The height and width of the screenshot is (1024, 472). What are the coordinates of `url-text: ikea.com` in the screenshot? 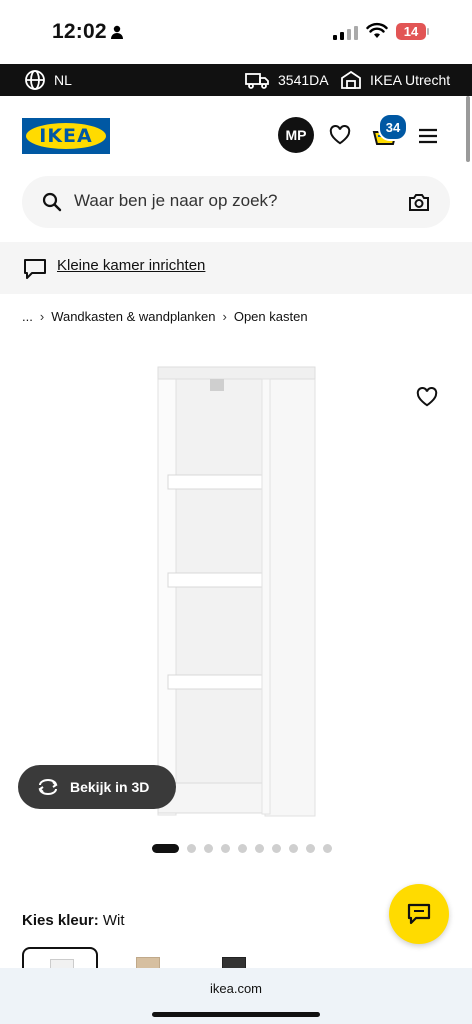 It's located at (236, 988).